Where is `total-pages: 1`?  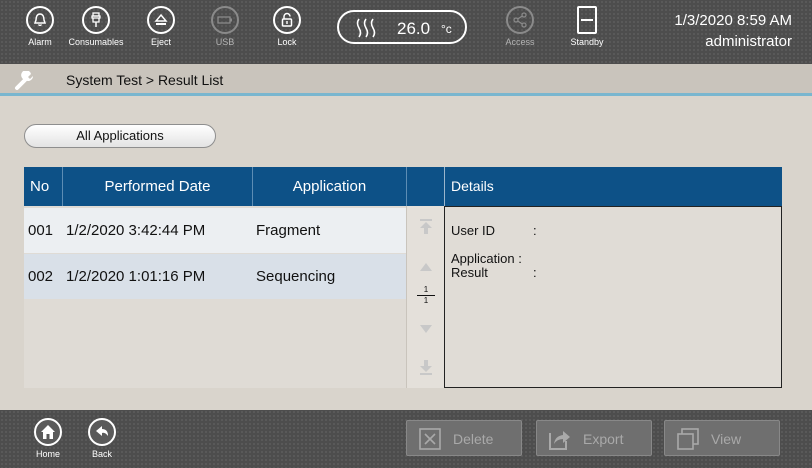
total-pages: 1 is located at coordinates (426, 300).